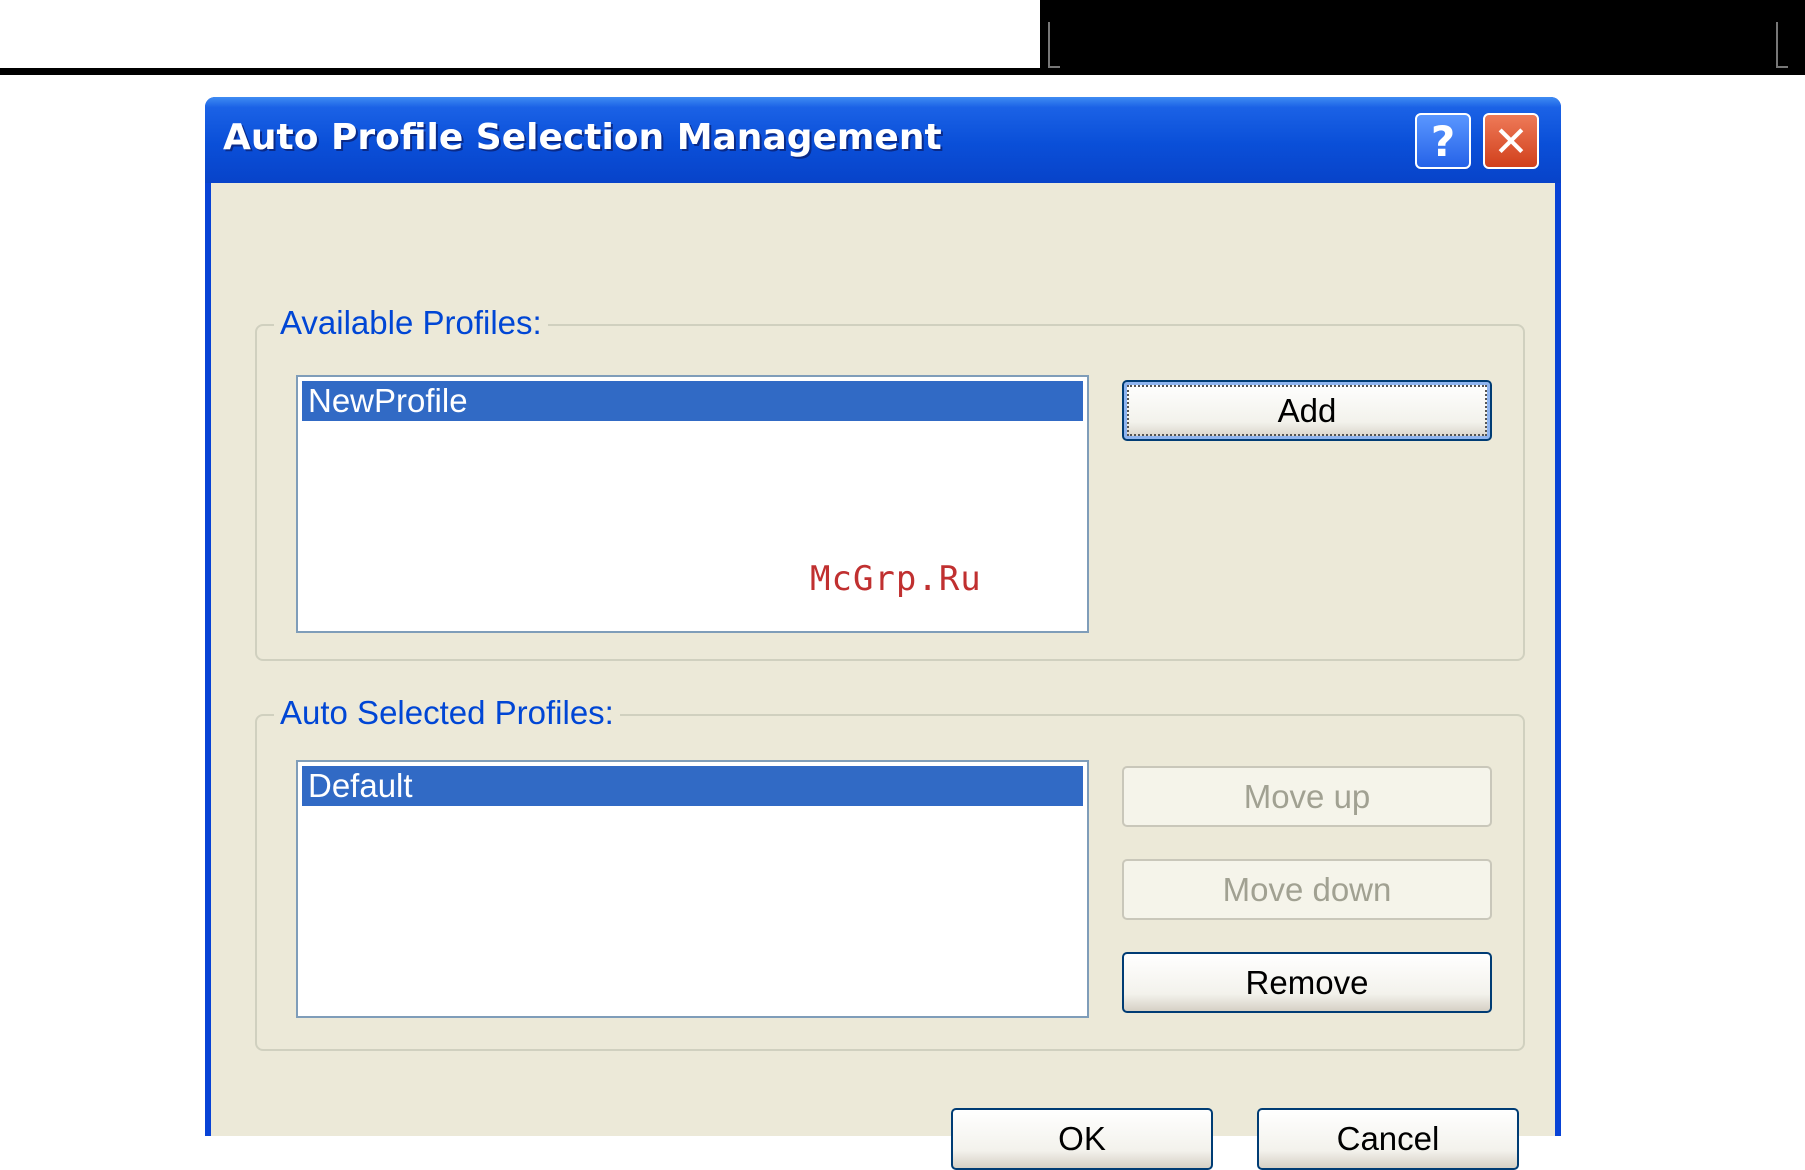 Image resolution: width=1805 pixels, height=1170 pixels. What do you see at coordinates (1307, 410) in the screenshot?
I see `add-button: Add` at bounding box center [1307, 410].